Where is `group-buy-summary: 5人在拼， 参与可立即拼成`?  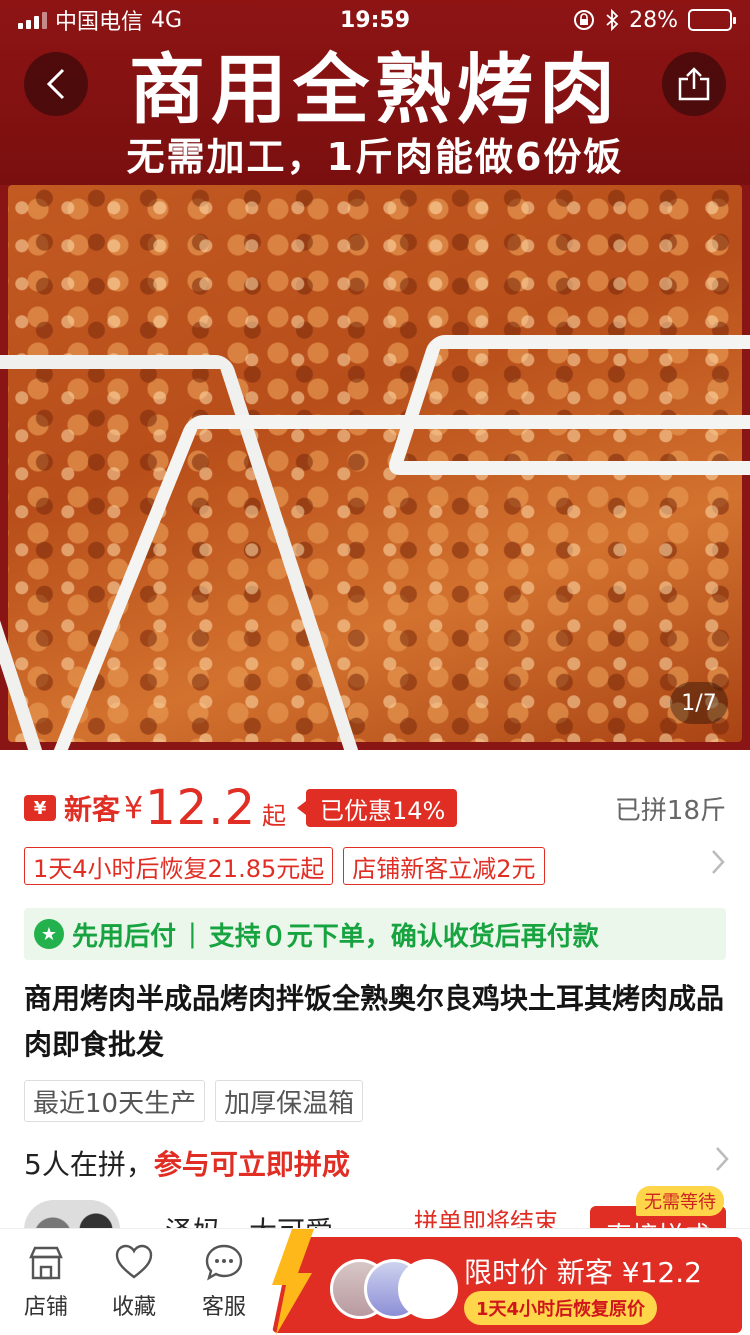
group-buy-summary: 5人在拼， 参与可立即拼成 is located at coordinates (377, 1163).